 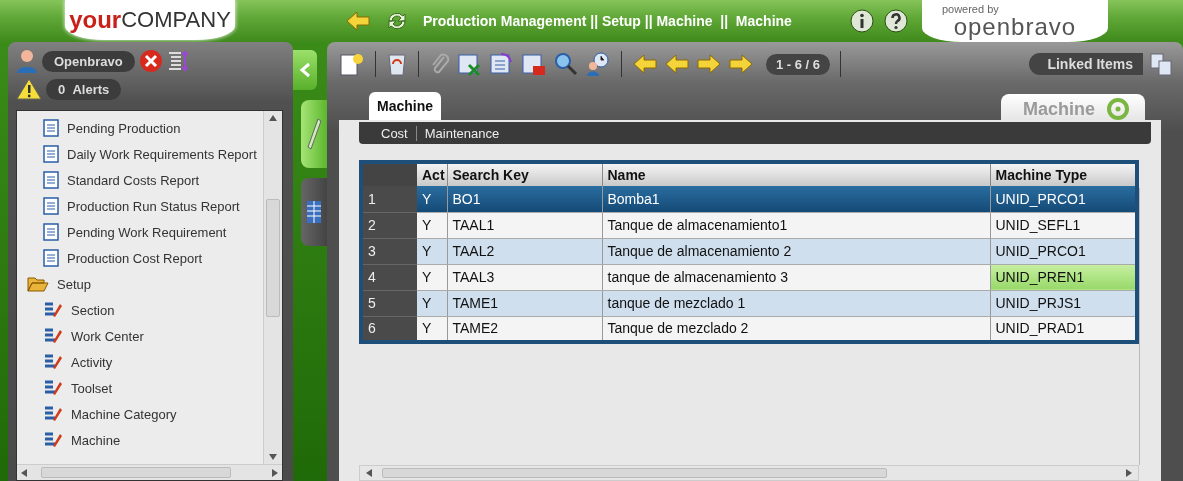 What do you see at coordinates (389, 329) in the screenshot?
I see `row-number: 6` at bounding box center [389, 329].